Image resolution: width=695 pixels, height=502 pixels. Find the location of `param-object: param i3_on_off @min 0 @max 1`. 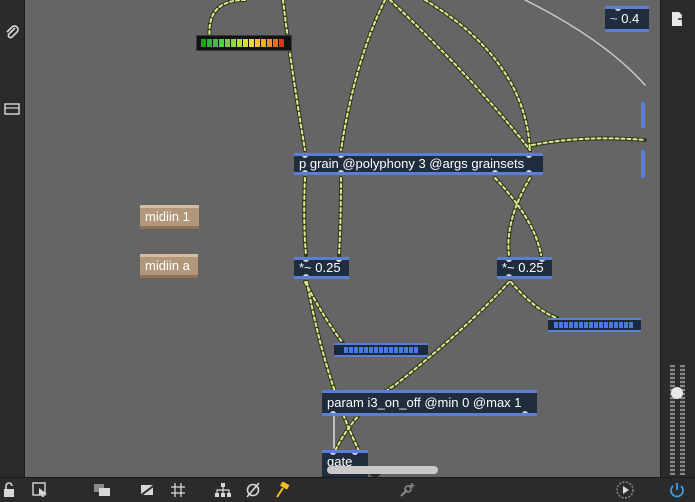

param-object: param i3_on_off @min 0 @max 1 is located at coordinates (429, 403).